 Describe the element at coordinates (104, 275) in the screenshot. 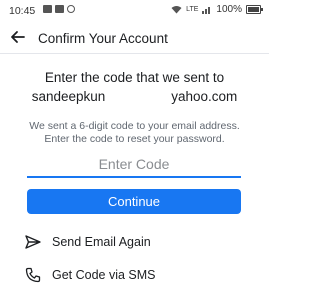

I see `get-code-sms-label: Get Code via SMS` at that location.